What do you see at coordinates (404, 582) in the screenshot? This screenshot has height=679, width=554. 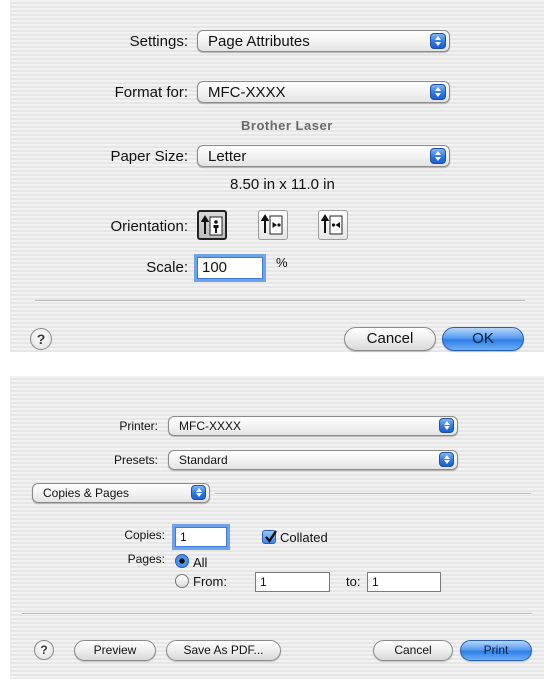 I see `pages-to-input: 1` at bounding box center [404, 582].